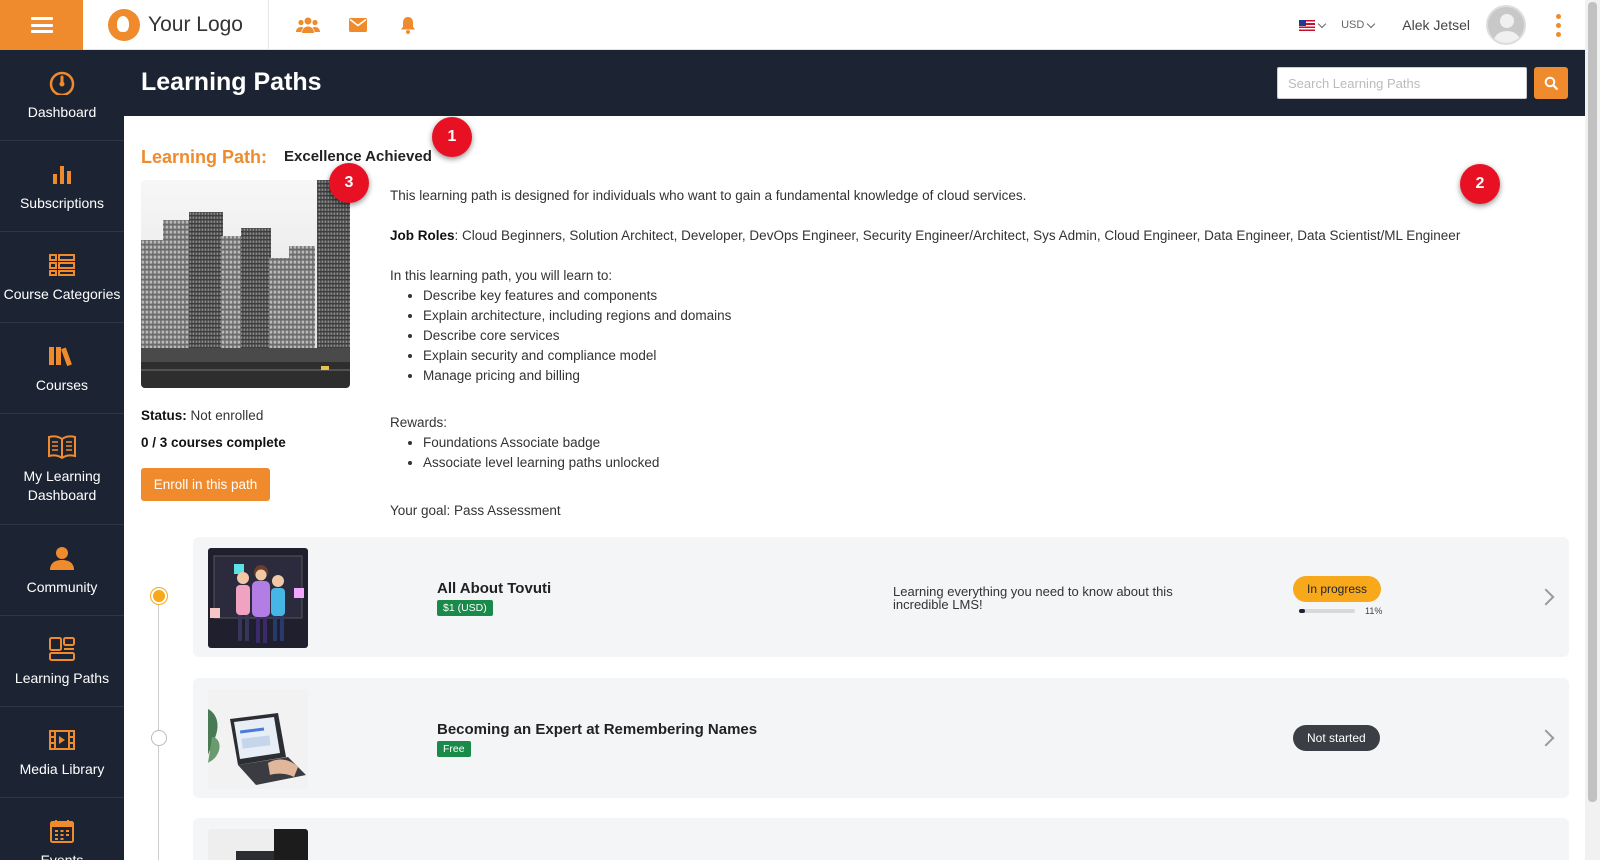  What do you see at coordinates (124, 25) in the screenshot?
I see `logo-icon` at bounding box center [124, 25].